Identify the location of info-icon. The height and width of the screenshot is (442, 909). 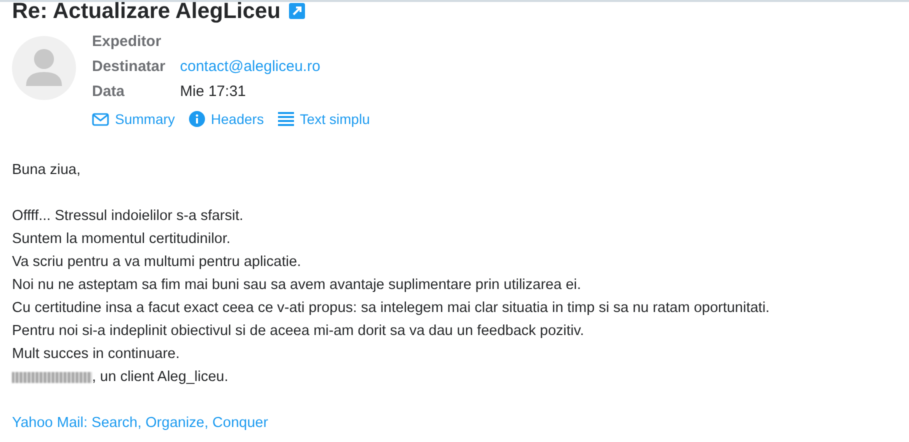
(196, 119).